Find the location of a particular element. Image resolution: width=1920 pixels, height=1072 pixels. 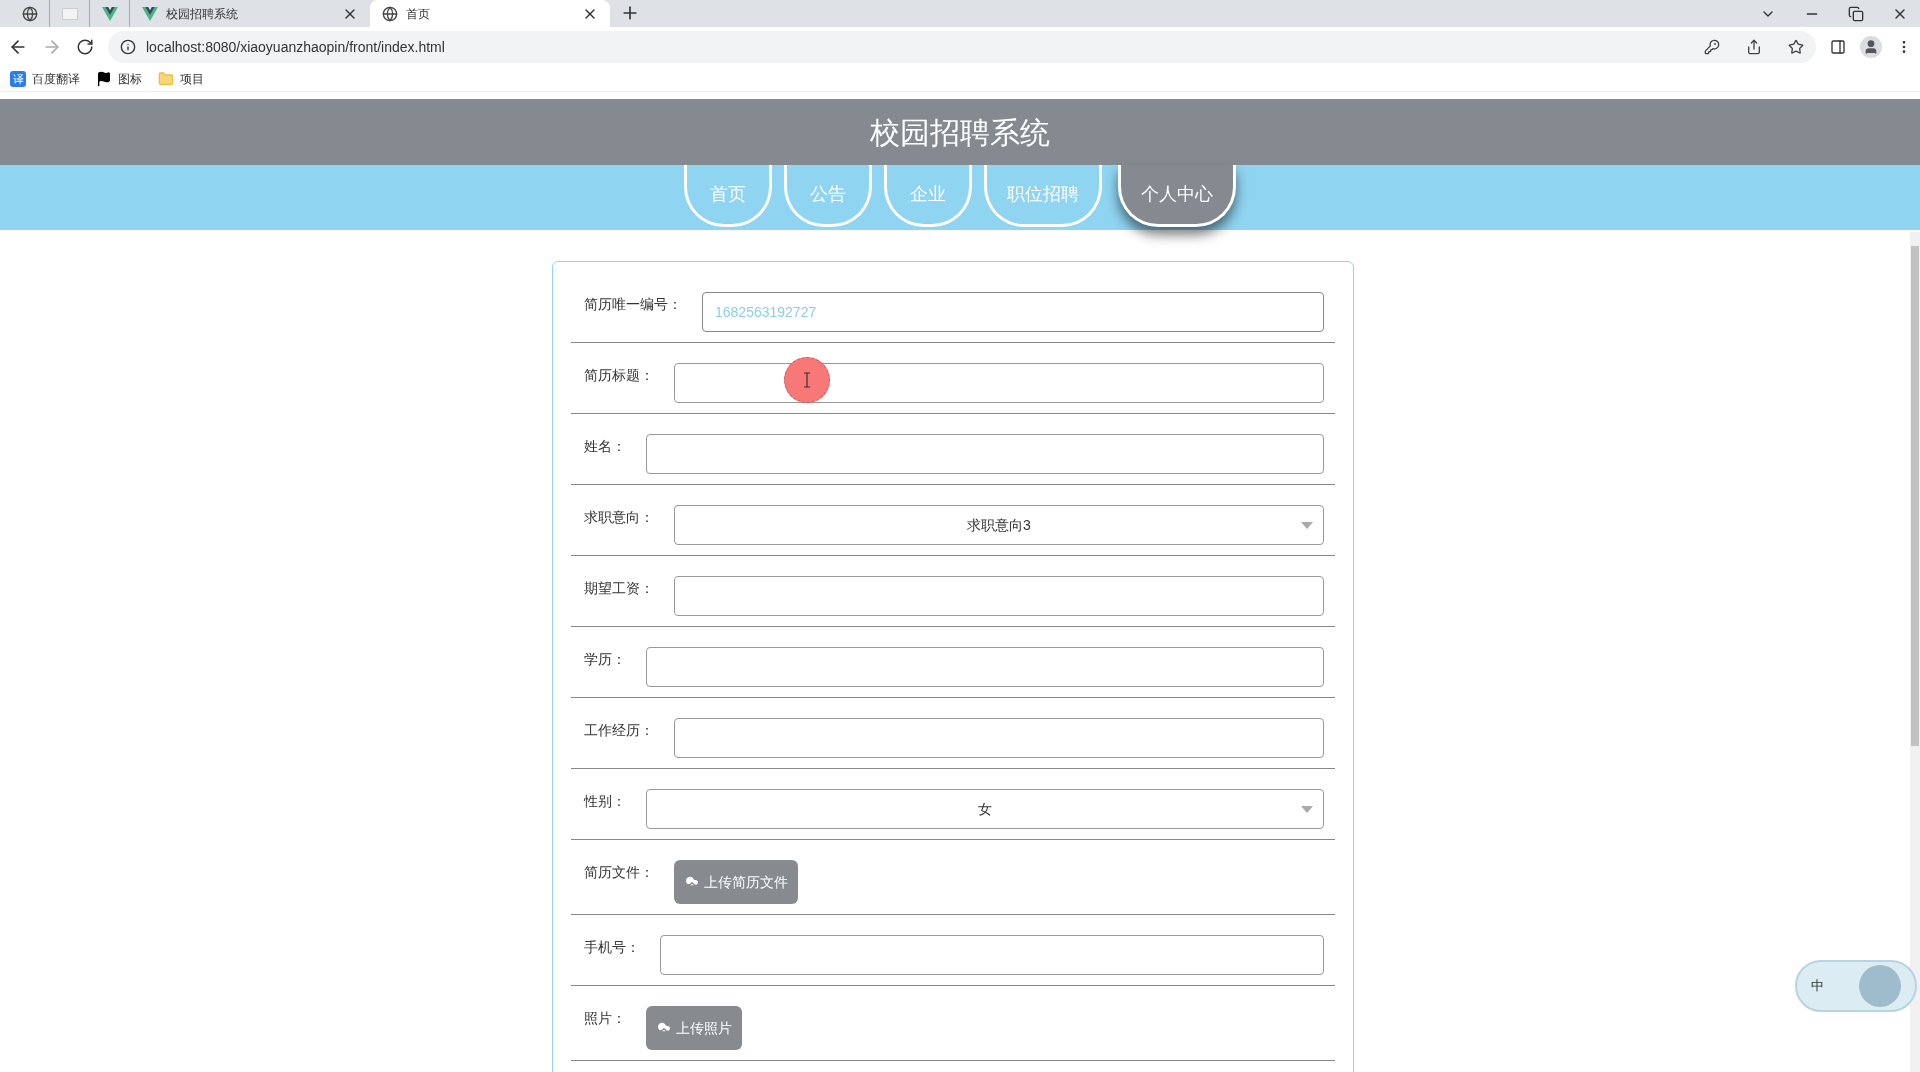

scrollbar is located at coordinates (1915, 652).